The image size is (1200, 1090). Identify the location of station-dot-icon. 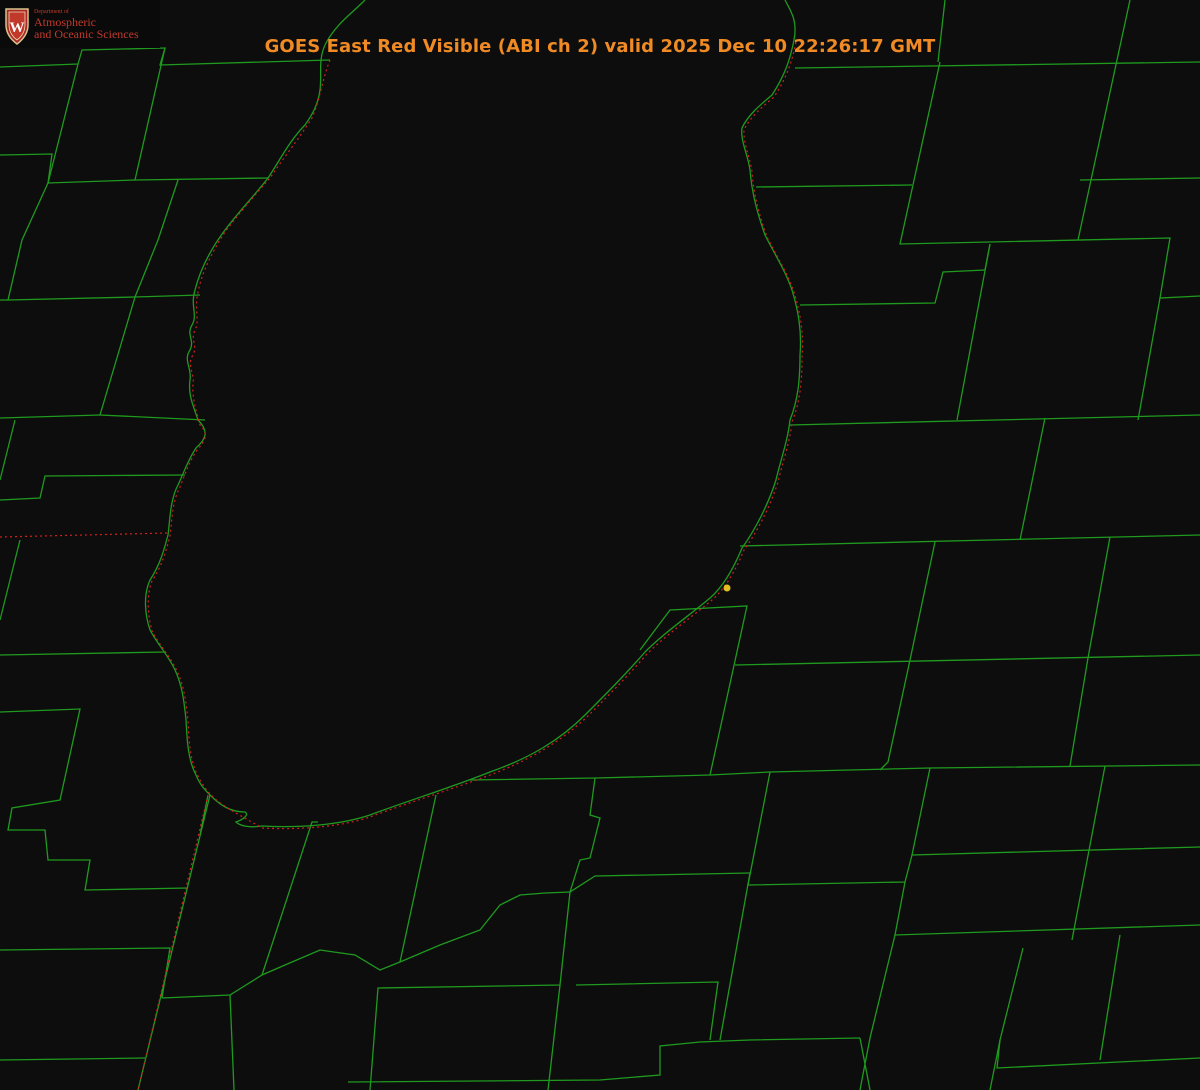
(727, 588).